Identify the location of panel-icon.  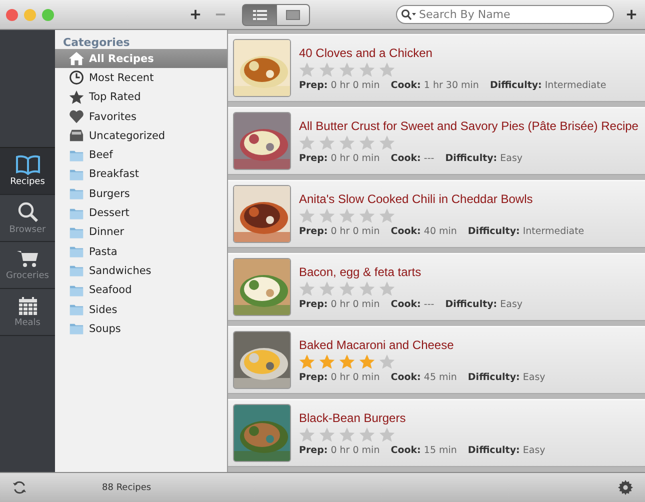
(293, 15).